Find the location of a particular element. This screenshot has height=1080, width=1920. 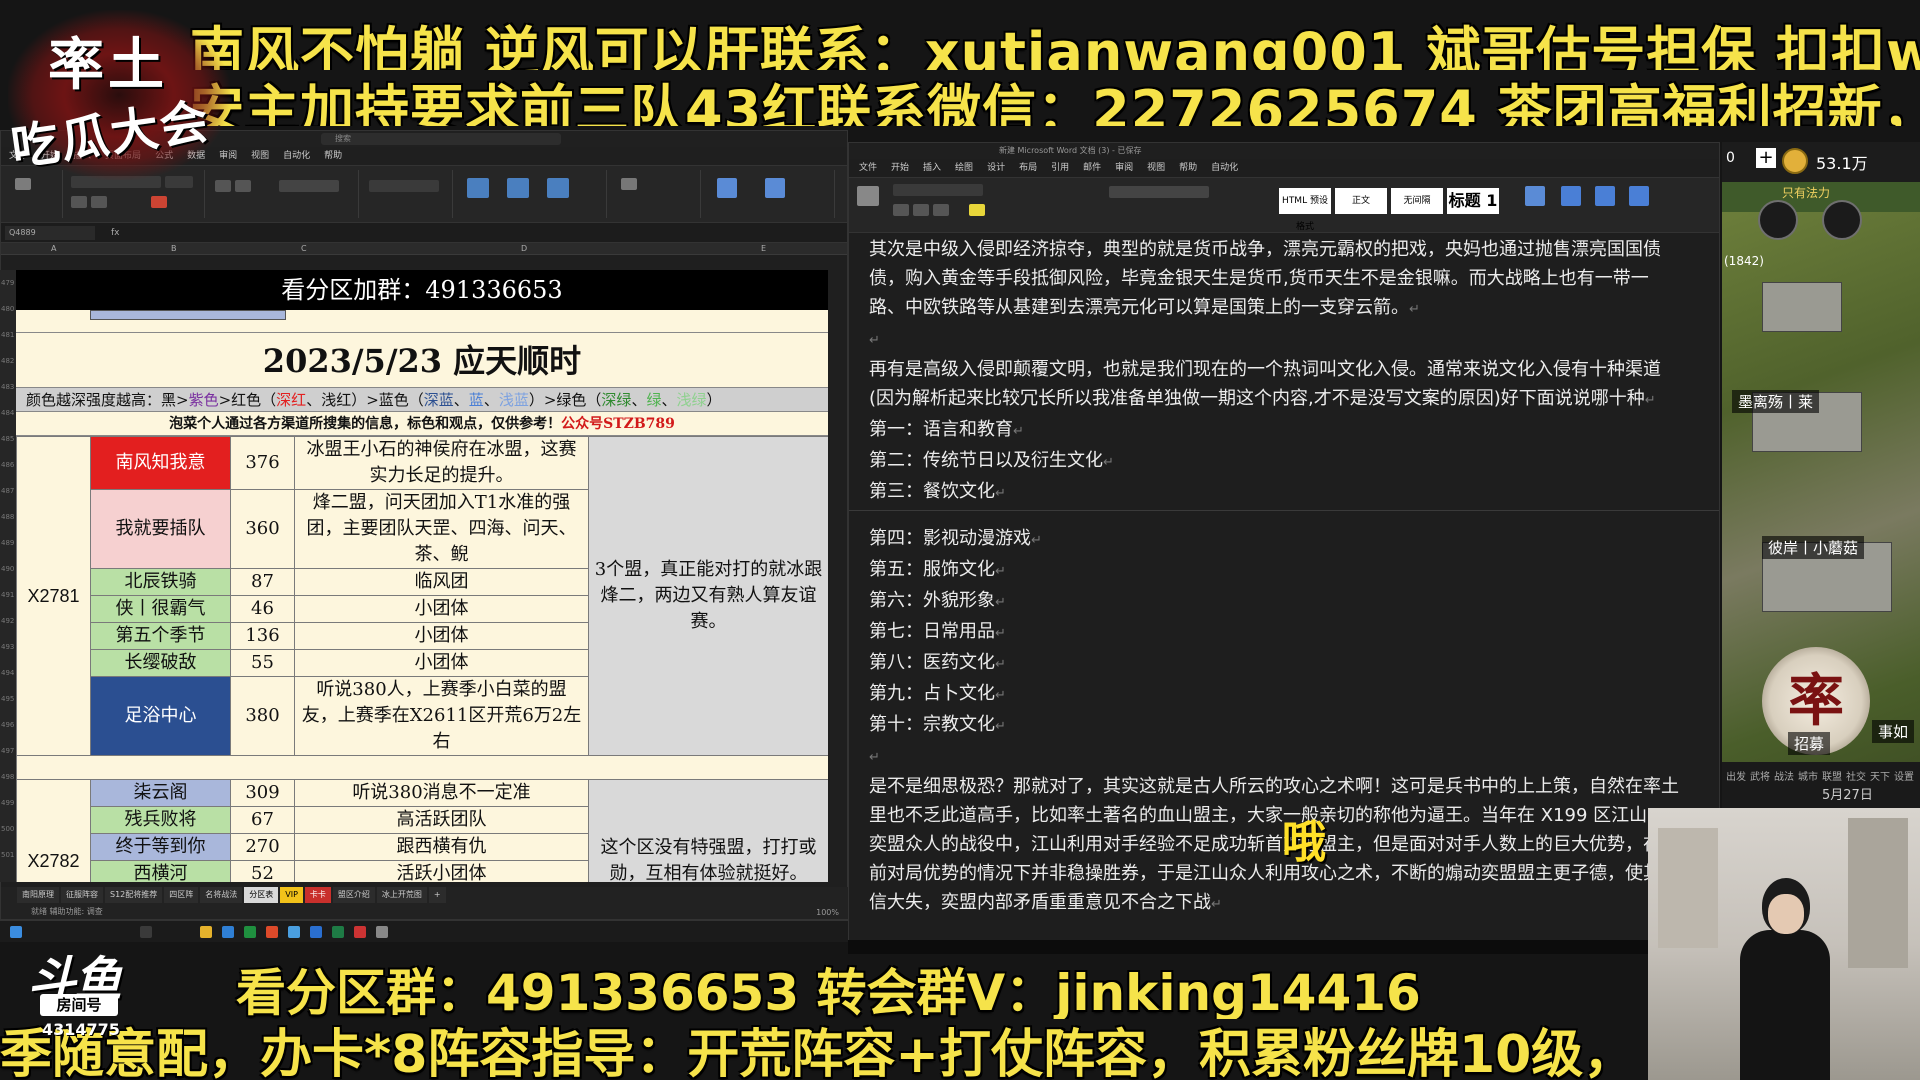

file-explorer-icon is located at coordinates (206, 932).